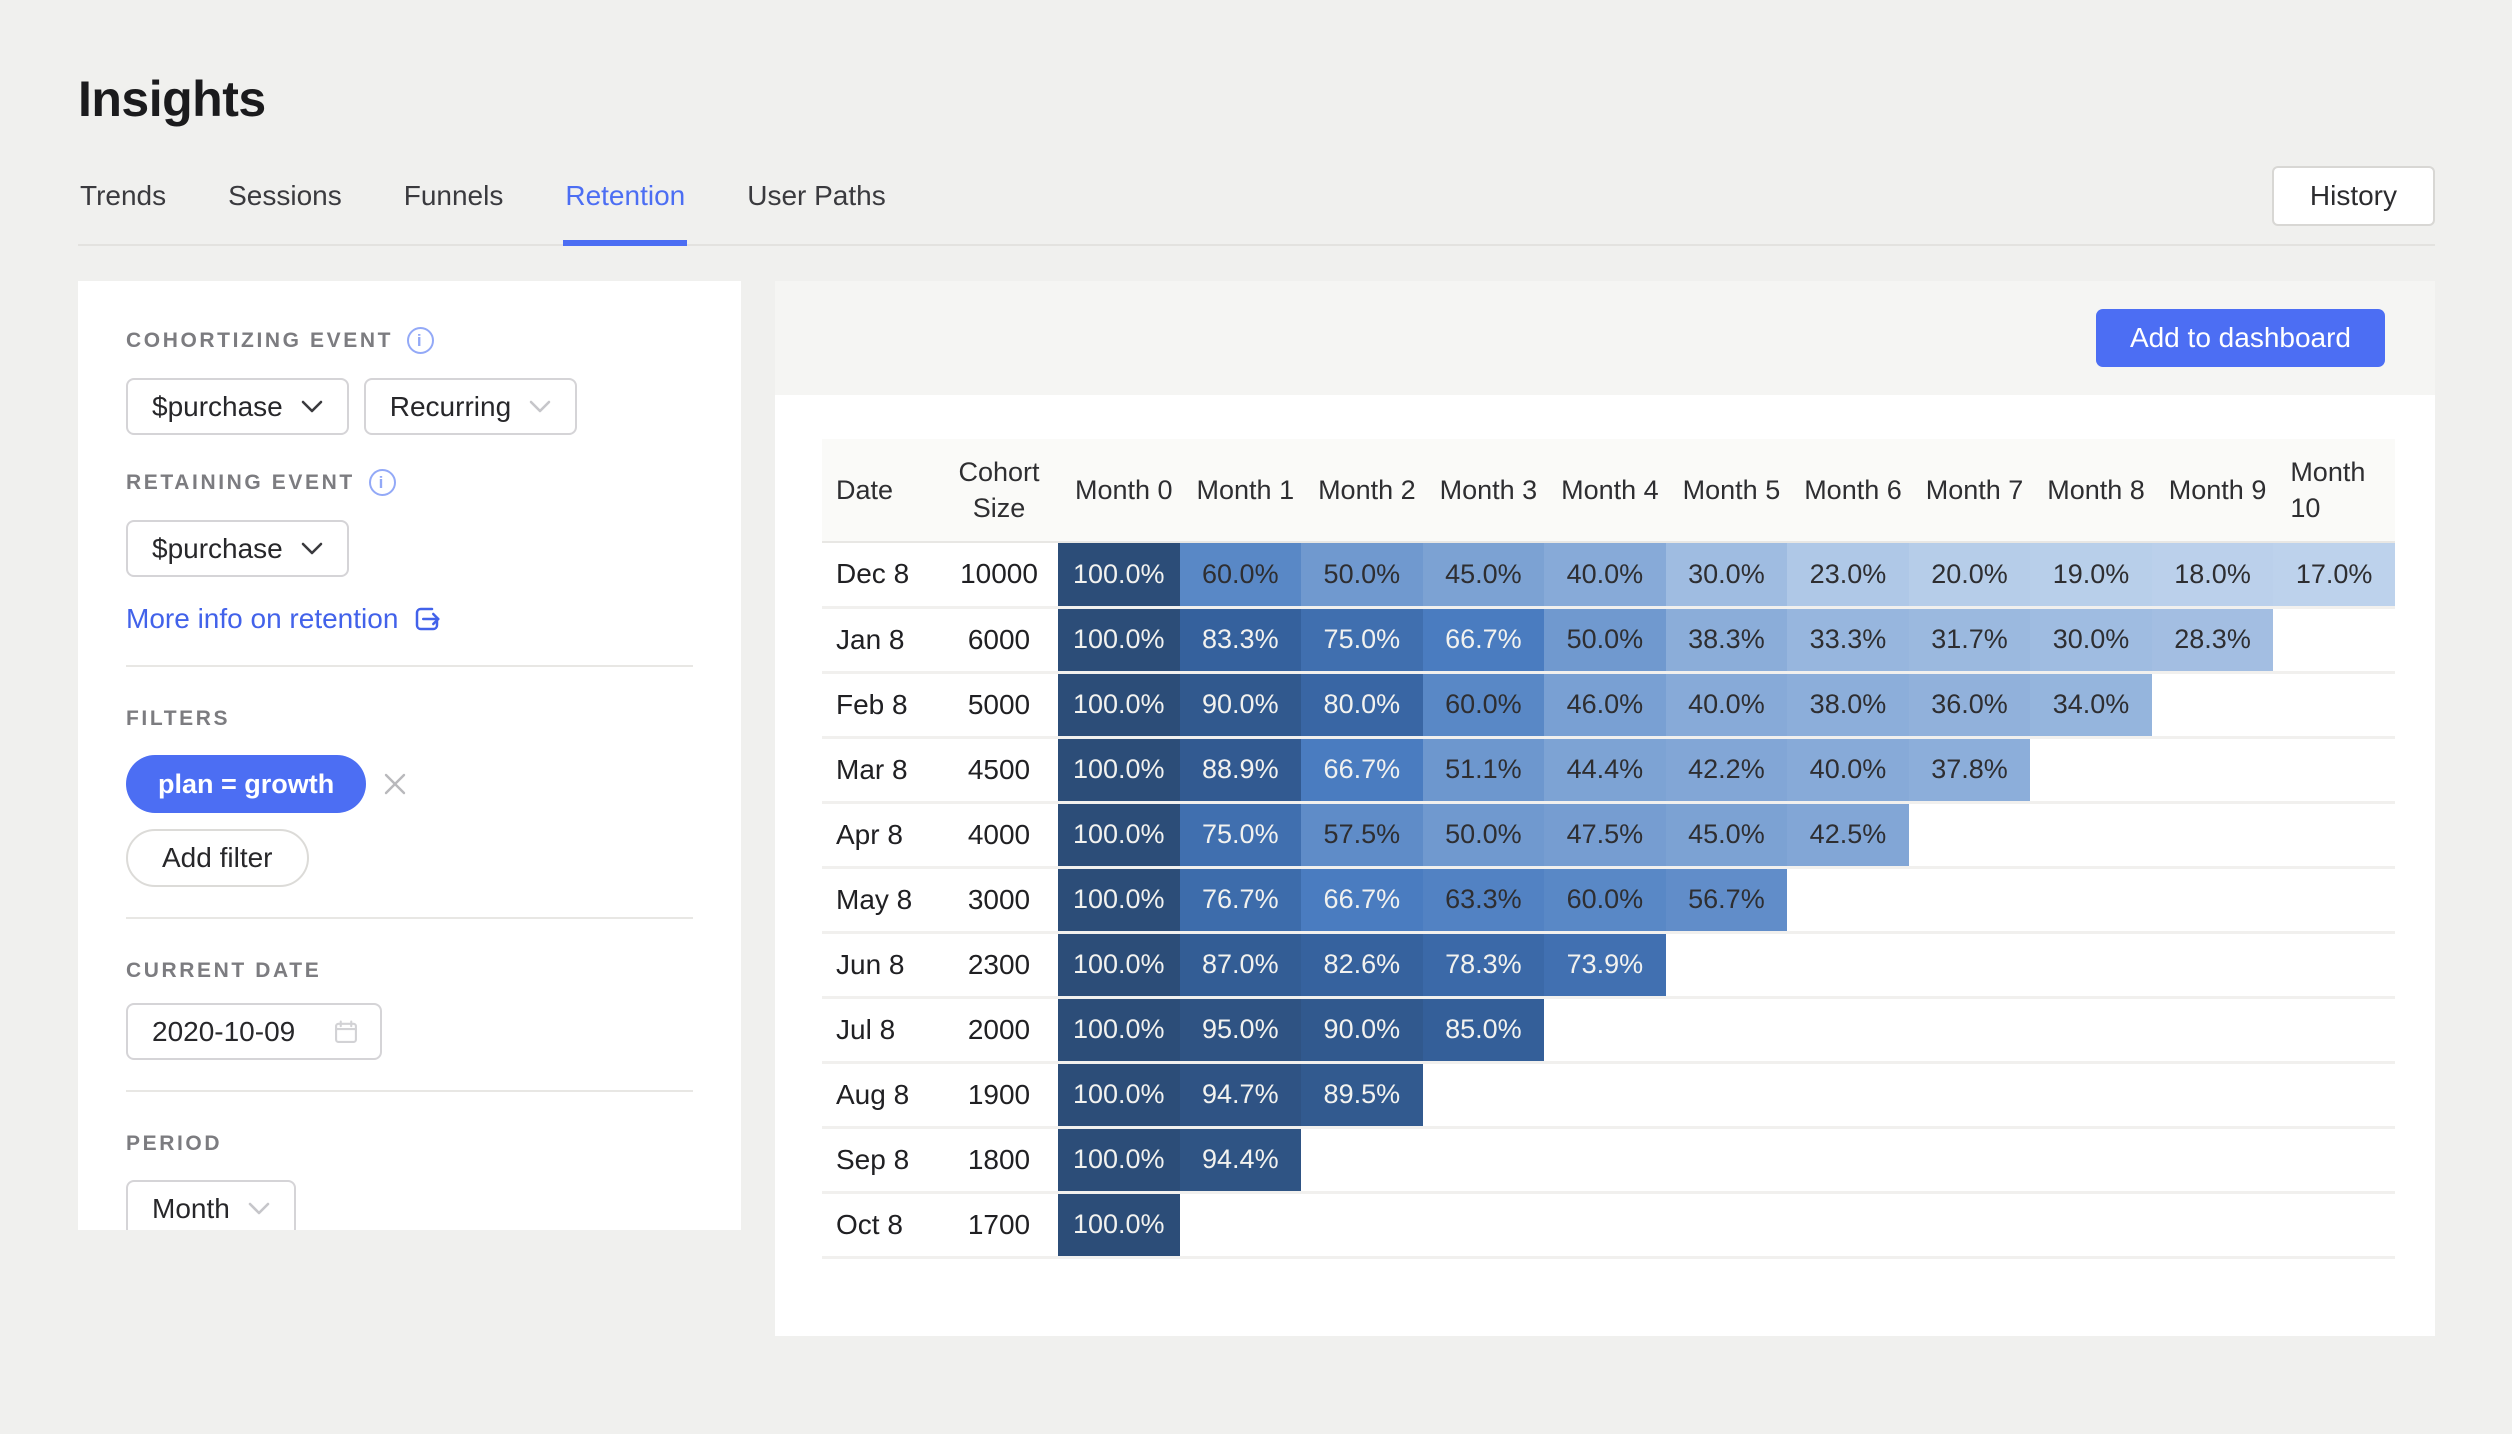  What do you see at coordinates (1726, 899) in the screenshot?
I see `retention-cell: 56.7%` at bounding box center [1726, 899].